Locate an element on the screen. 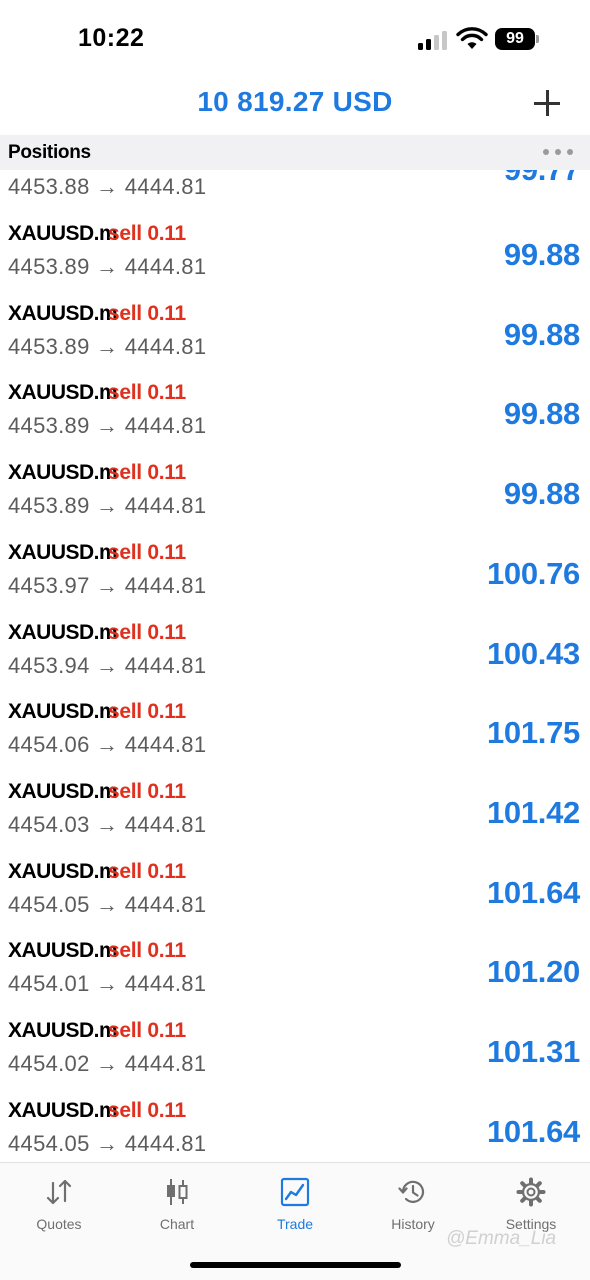 This screenshot has height=1280, width=590. account-balance: 10 819.27 USD is located at coordinates (295, 102).